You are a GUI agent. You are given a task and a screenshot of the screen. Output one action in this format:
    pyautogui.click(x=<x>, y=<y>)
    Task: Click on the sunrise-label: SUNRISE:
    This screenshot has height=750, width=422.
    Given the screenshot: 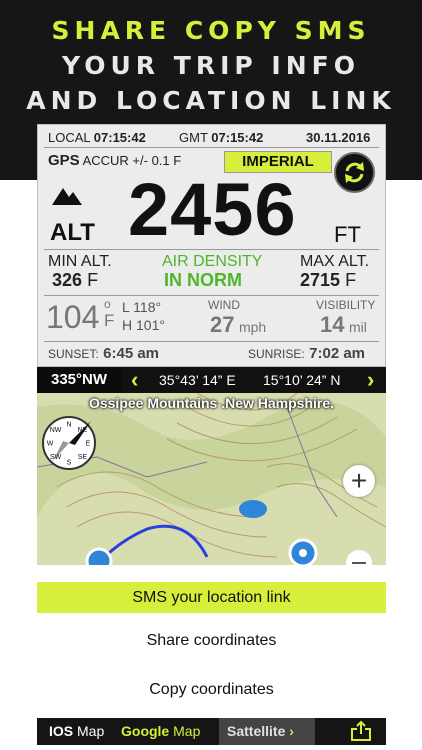 What is the action you would take?
    pyautogui.click(x=276, y=354)
    